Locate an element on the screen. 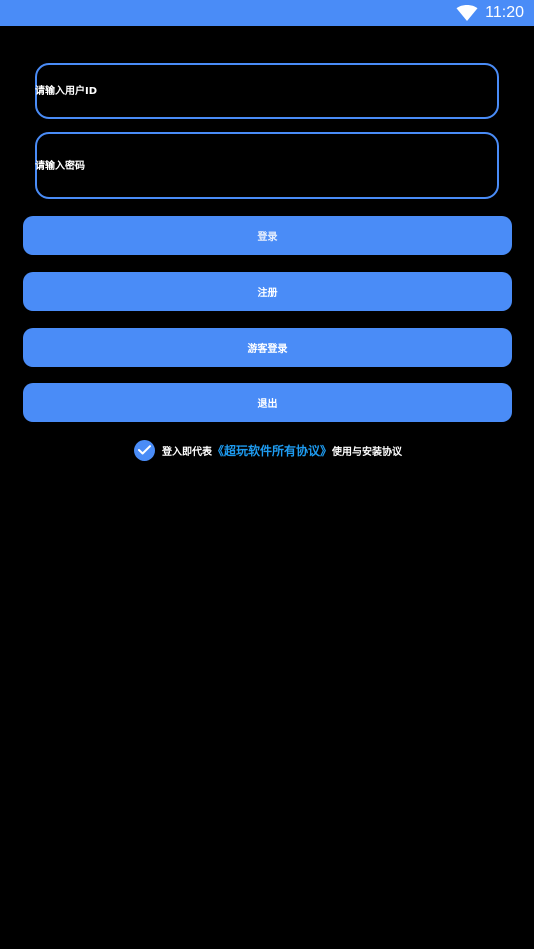 The height and width of the screenshot is (949, 534). password-field is located at coordinates (267, 165).